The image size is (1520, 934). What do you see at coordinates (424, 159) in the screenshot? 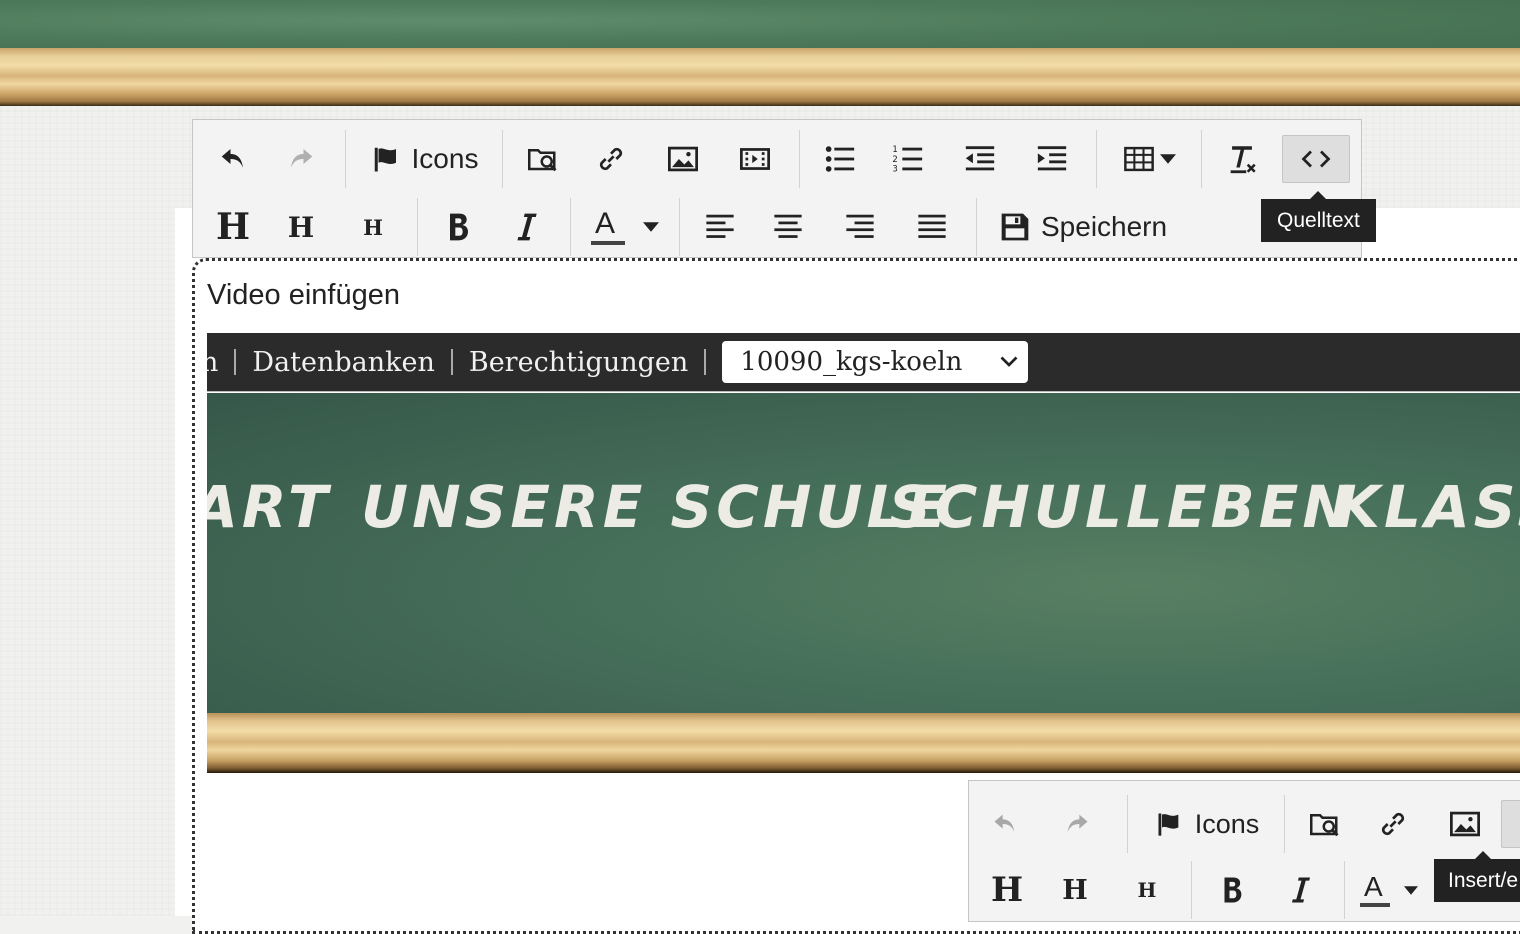
I see `icons-button: Icons` at bounding box center [424, 159].